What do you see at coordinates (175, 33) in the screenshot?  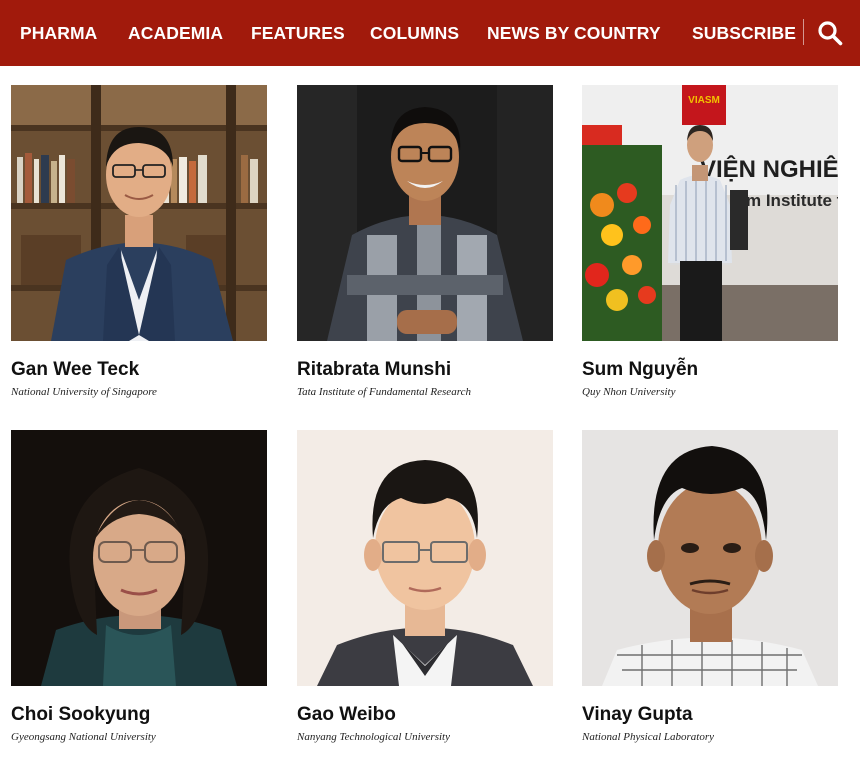 I see `nav-item-academia: ACADEMIA` at bounding box center [175, 33].